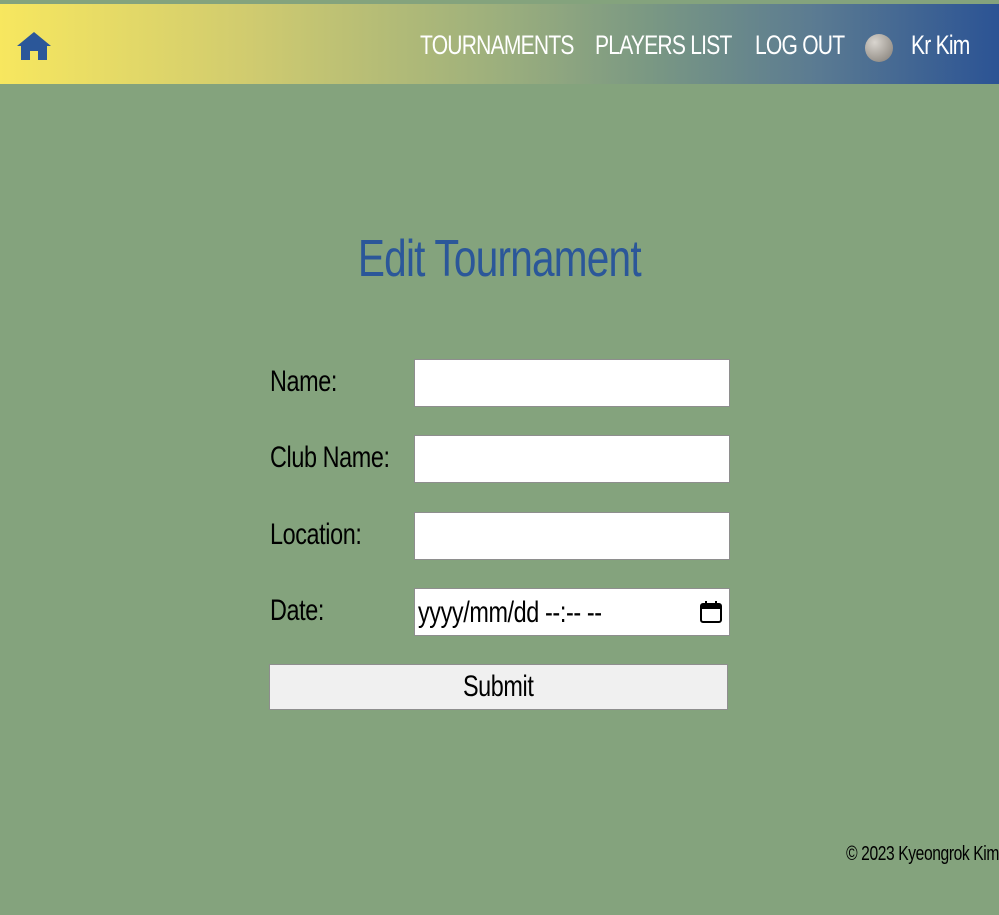 The image size is (999, 915). What do you see at coordinates (330, 457) in the screenshot?
I see `club-name-label: Club Name:` at bounding box center [330, 457].